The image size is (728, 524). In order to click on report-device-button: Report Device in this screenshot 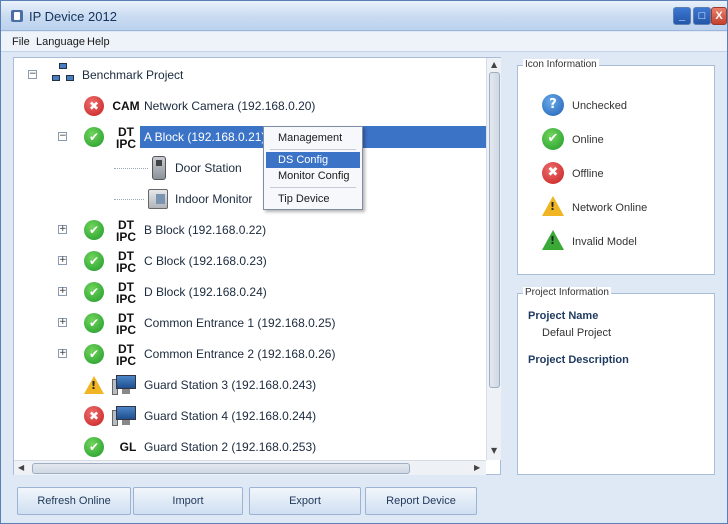, I will do `click(421, 501)`.